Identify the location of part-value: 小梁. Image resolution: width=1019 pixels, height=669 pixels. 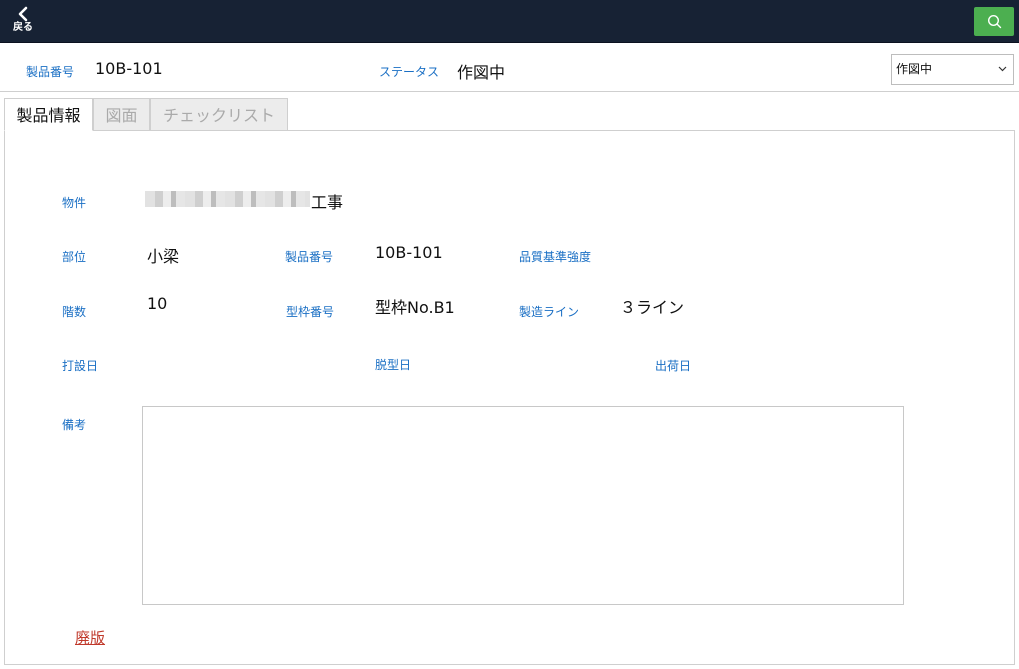
(163, 256).